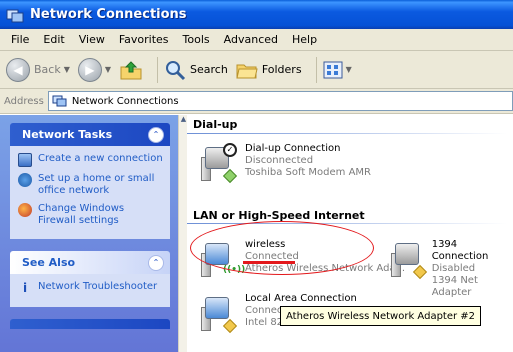  Describe the element at coordinates (333, 69) in the screenshot. I see `views-icon` at that location.